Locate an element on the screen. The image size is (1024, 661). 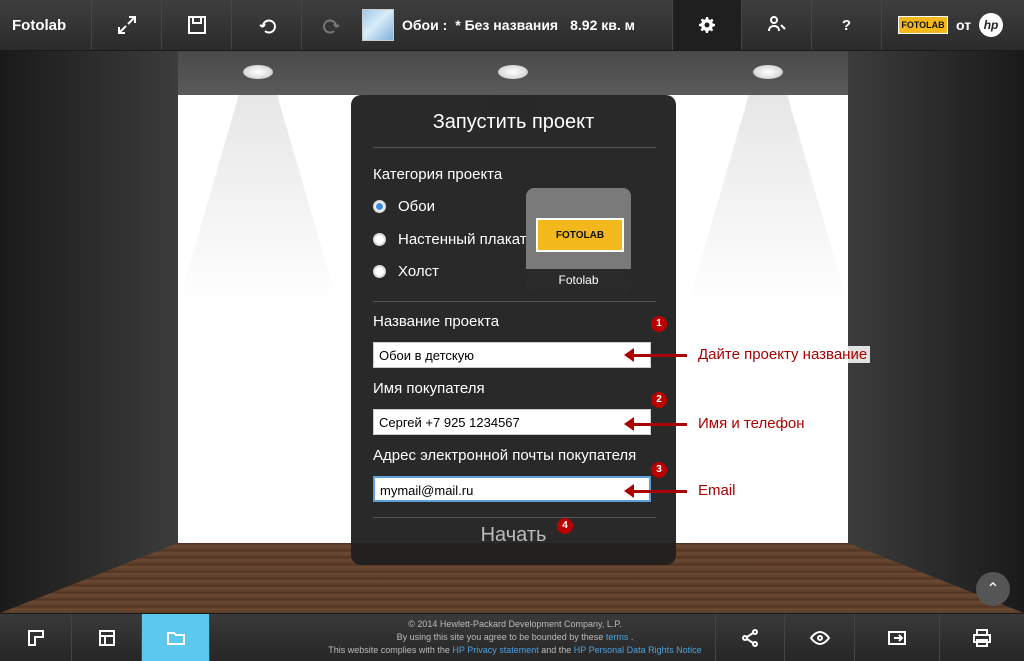
brand-area: FOTOLAB от hp is located at coordinates (954, 25).